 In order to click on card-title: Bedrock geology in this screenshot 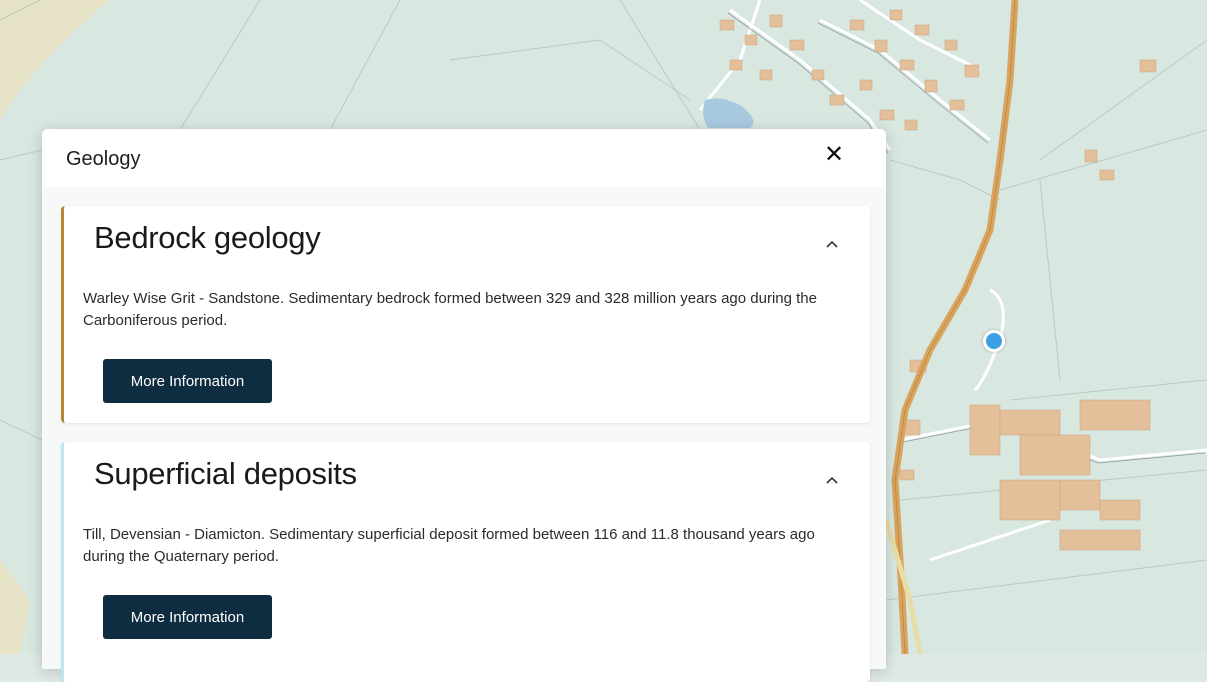, I will do `click(207, 237)`.